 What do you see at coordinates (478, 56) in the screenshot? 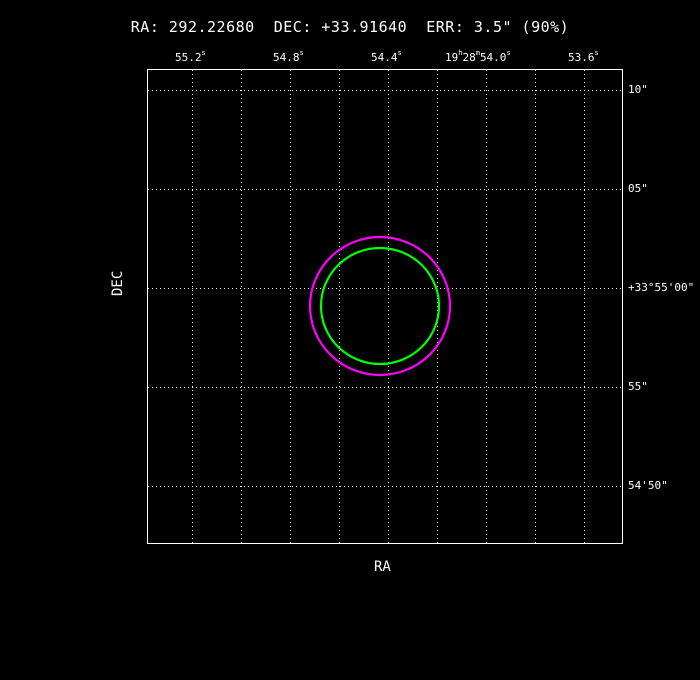
I see `top-tick-3: 19h28m54.0s` at bounding box center [478, 56].